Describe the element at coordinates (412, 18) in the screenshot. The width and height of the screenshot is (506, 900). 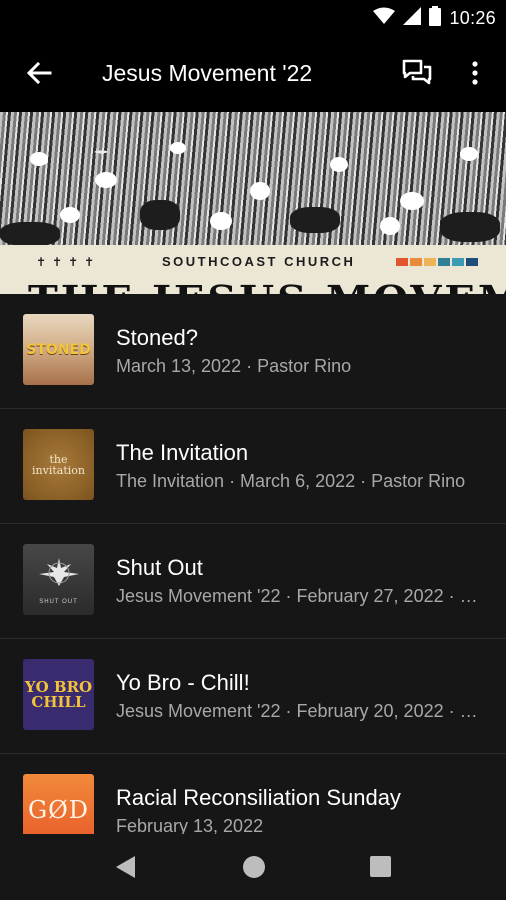
I see `cell-signal-icon` at that location.